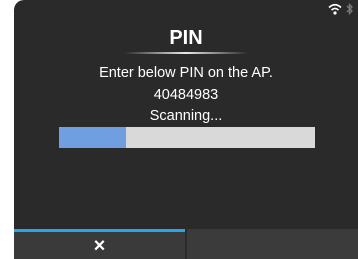 The width and height of the screenshot is (358, 259). What do you see at coordinates (186, 244) in the screenshot?
I see `softkey-bar: ×` at bounding box center [186, 244].